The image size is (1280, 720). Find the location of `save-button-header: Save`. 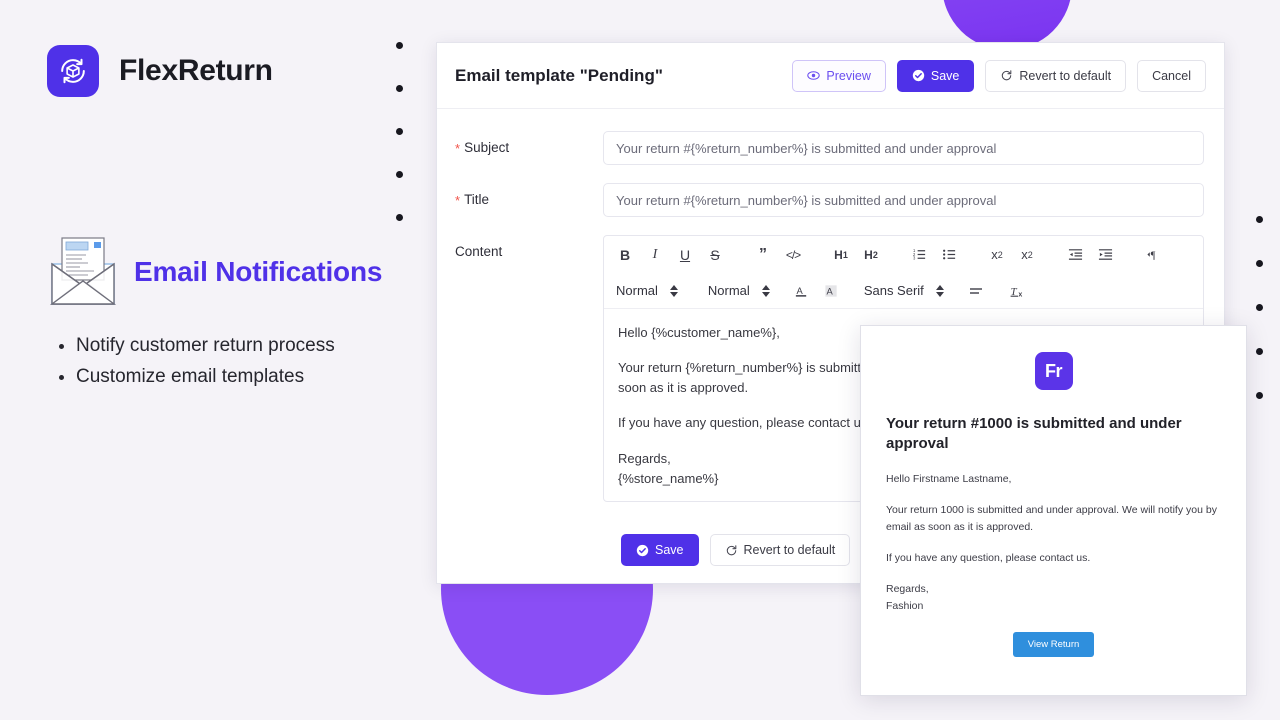

save-button-header: Save is located at coordinates (935, 75).